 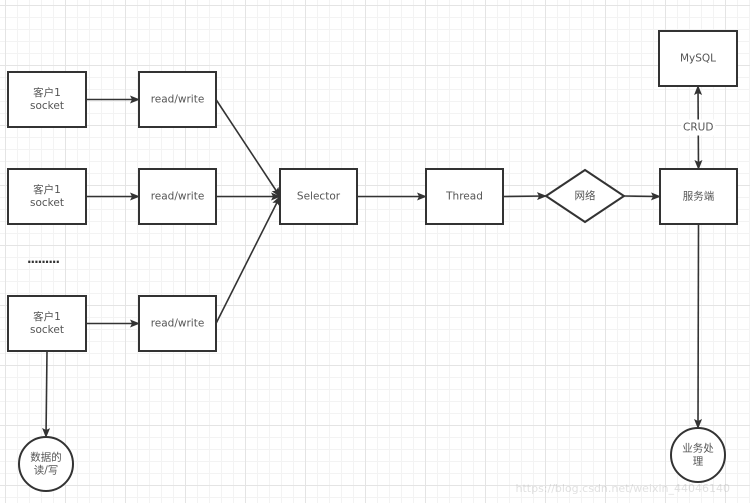 I want to click on node-client3: 客户1socket, so click(x=47, y=323).